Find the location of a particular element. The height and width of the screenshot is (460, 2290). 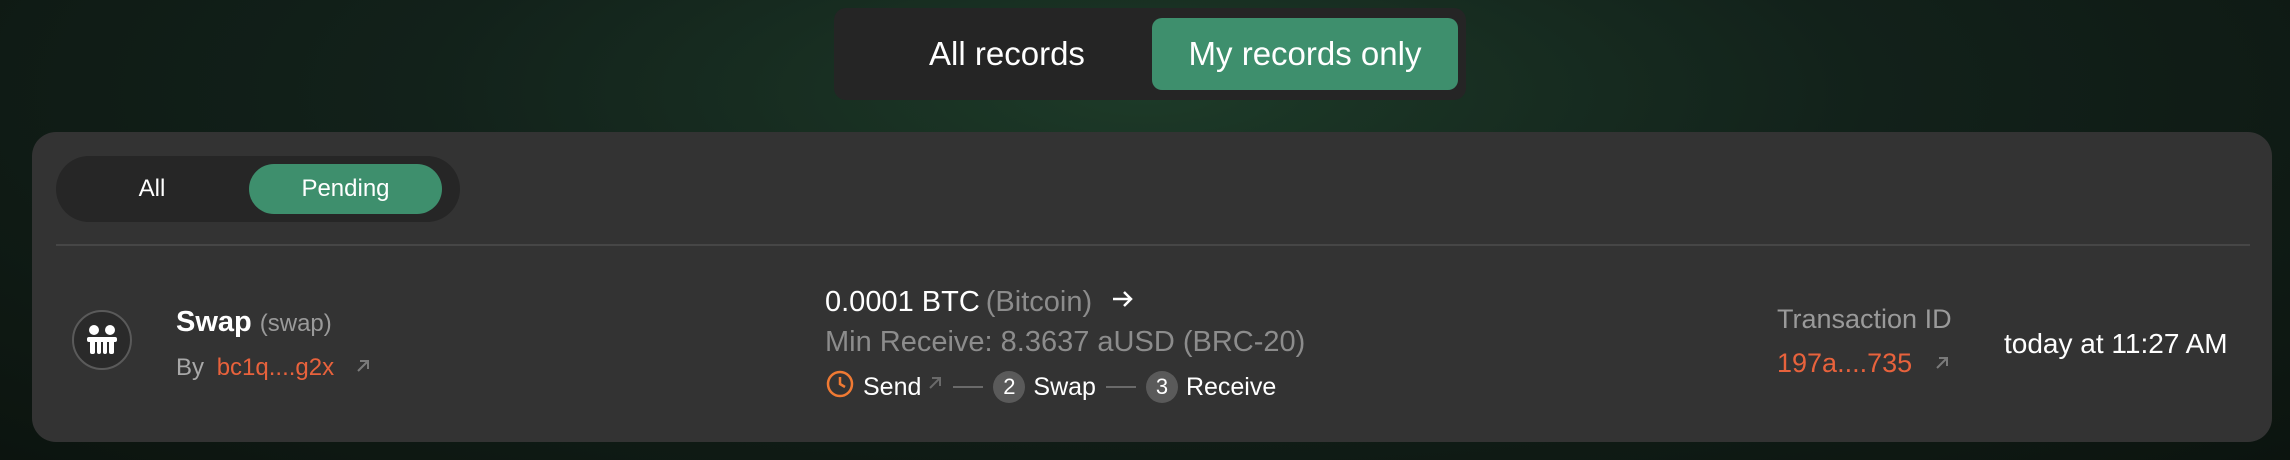

record-title: Swap (swap) is located at coordinates (254, 322).